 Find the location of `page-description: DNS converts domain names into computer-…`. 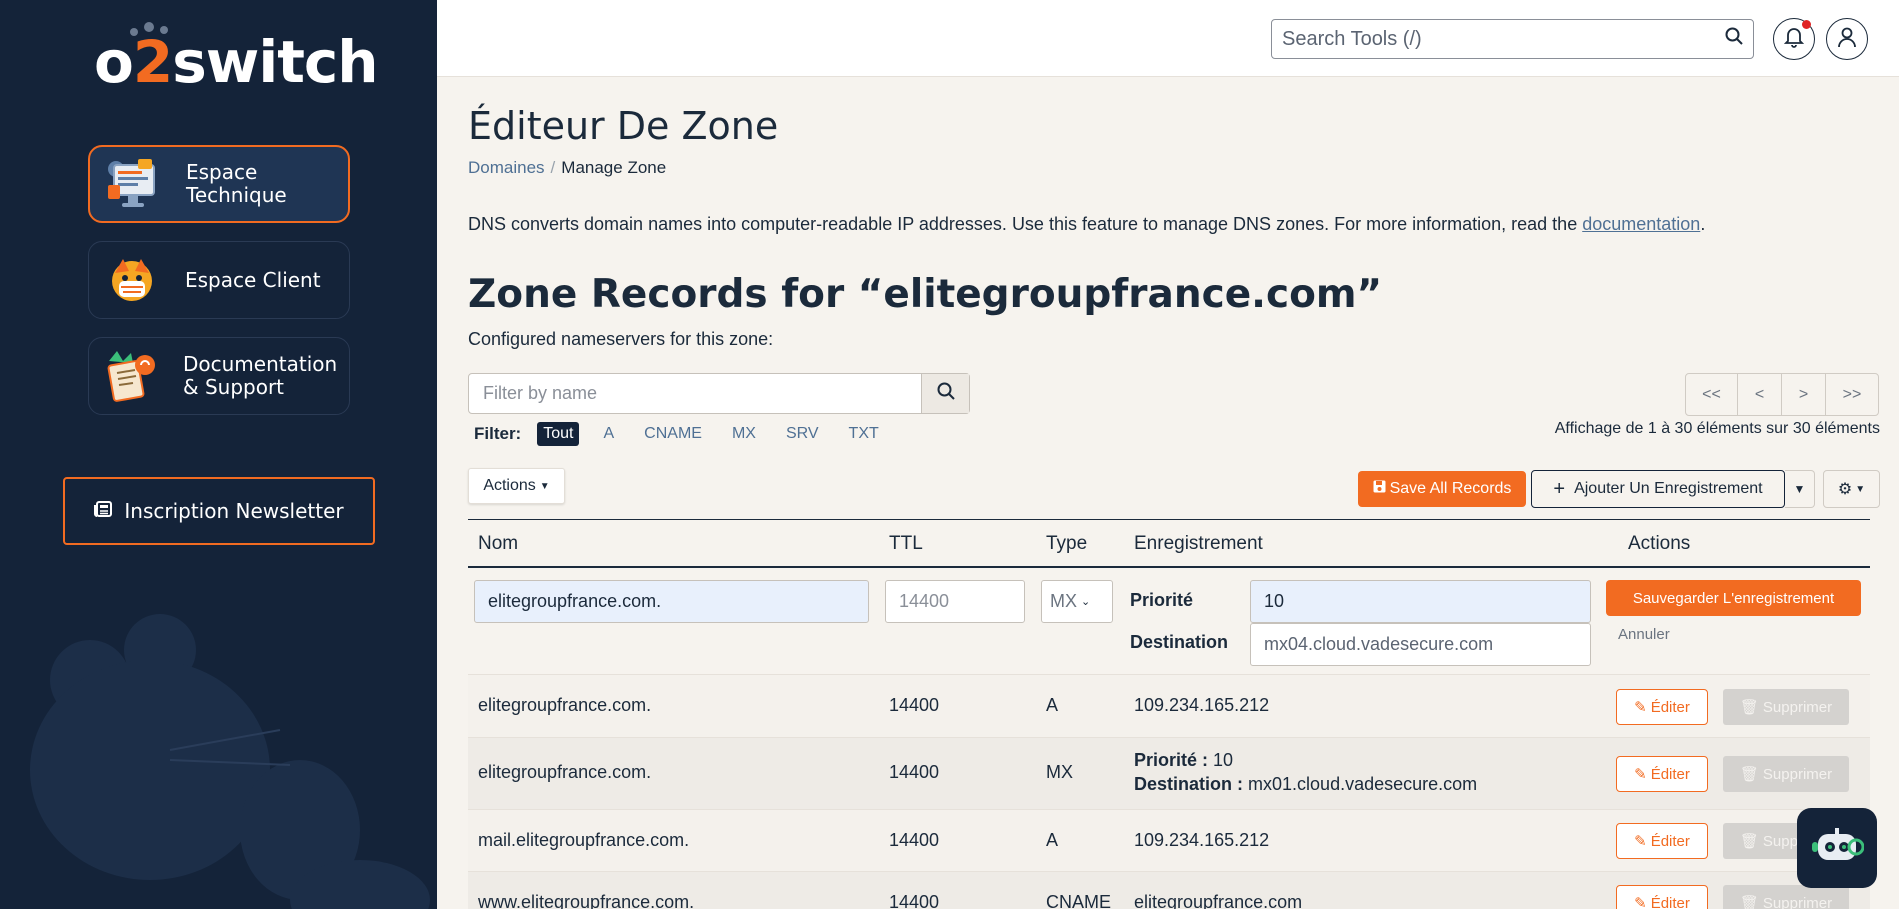

page-description: DNS converts domain names into computer-… is located at coordinates (1087, 224).